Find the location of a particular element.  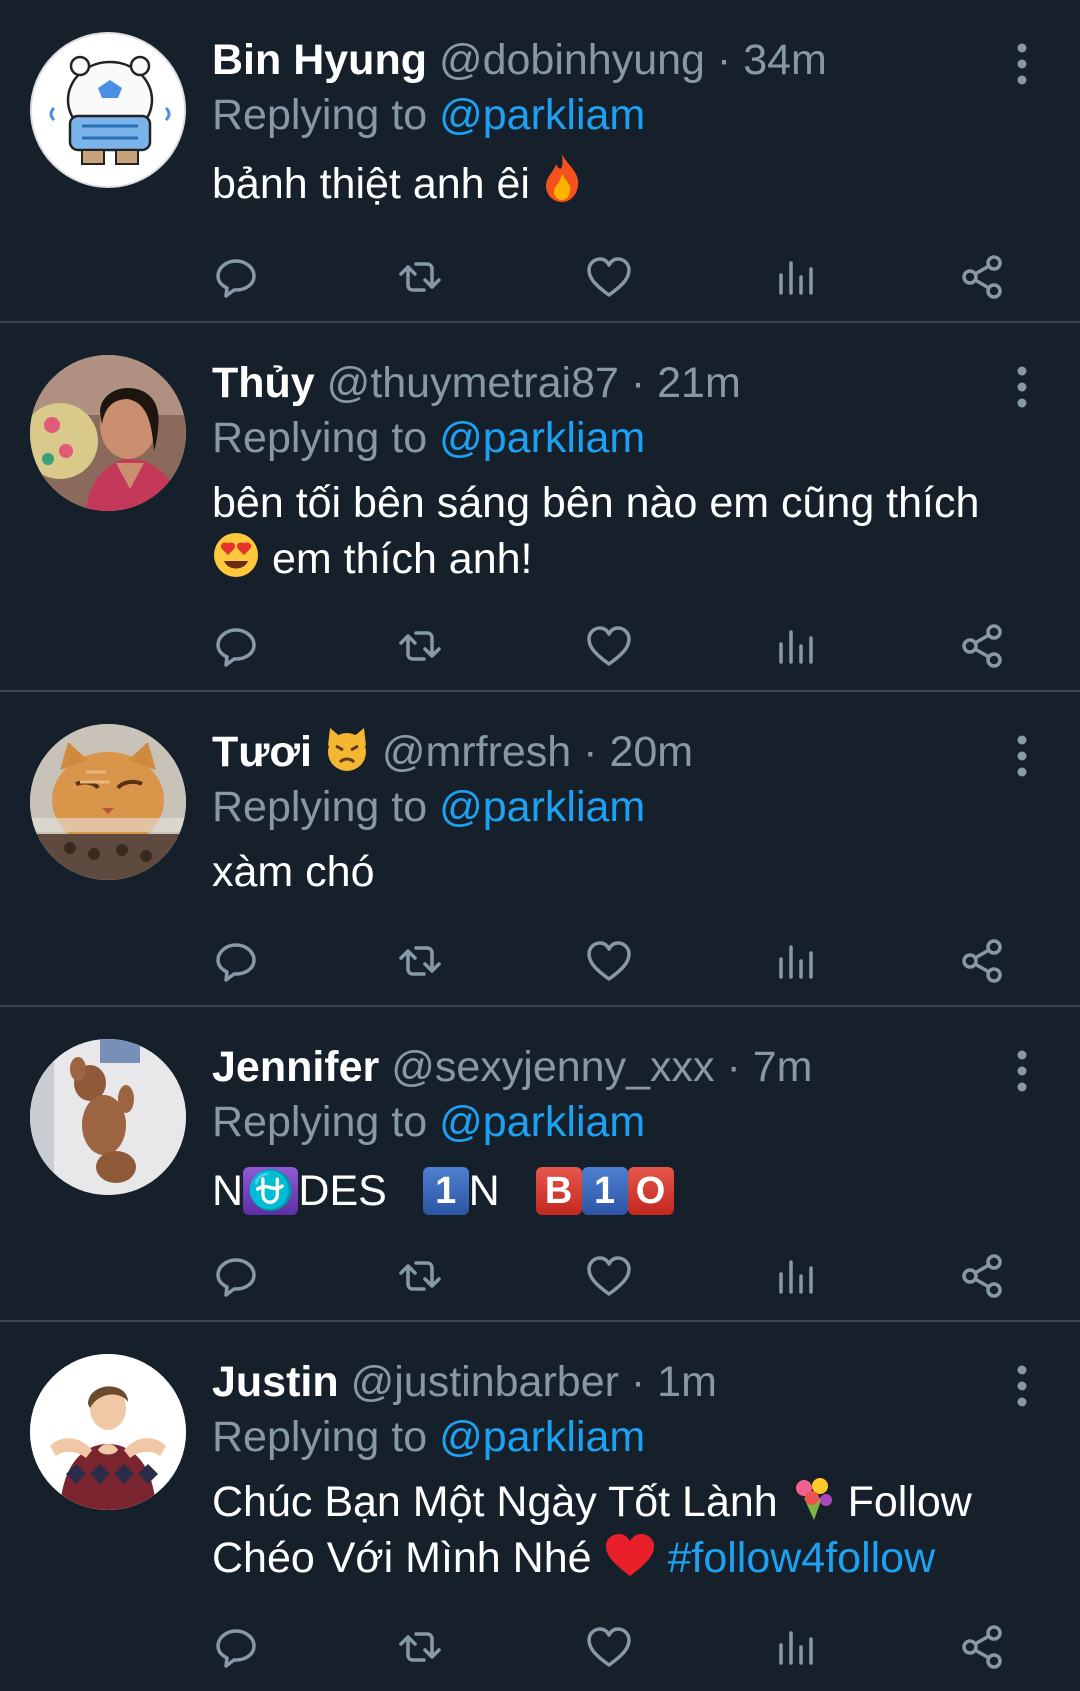

user-handle: @justinbarber is located at coordinates (485, 1382).